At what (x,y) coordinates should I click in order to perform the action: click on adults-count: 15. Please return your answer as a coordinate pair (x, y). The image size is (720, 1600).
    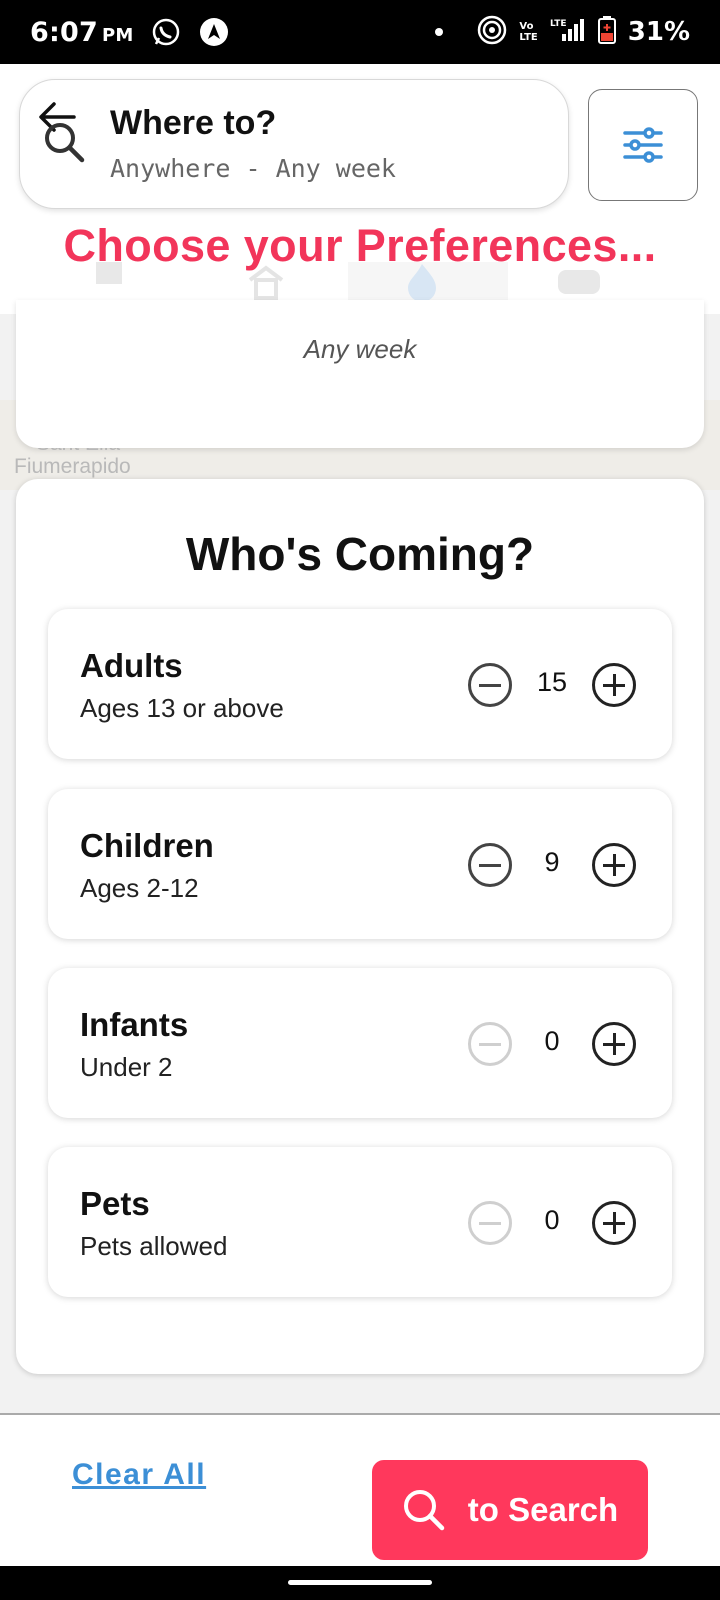
    Looking at the image, I should click on (552, 682).